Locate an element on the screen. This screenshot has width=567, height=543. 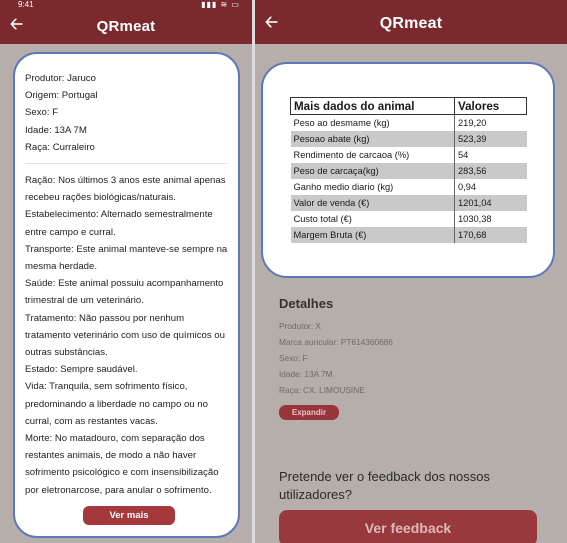
table-row: Margem Bruta (€) 170,68 is located at coordinates (408, 234).